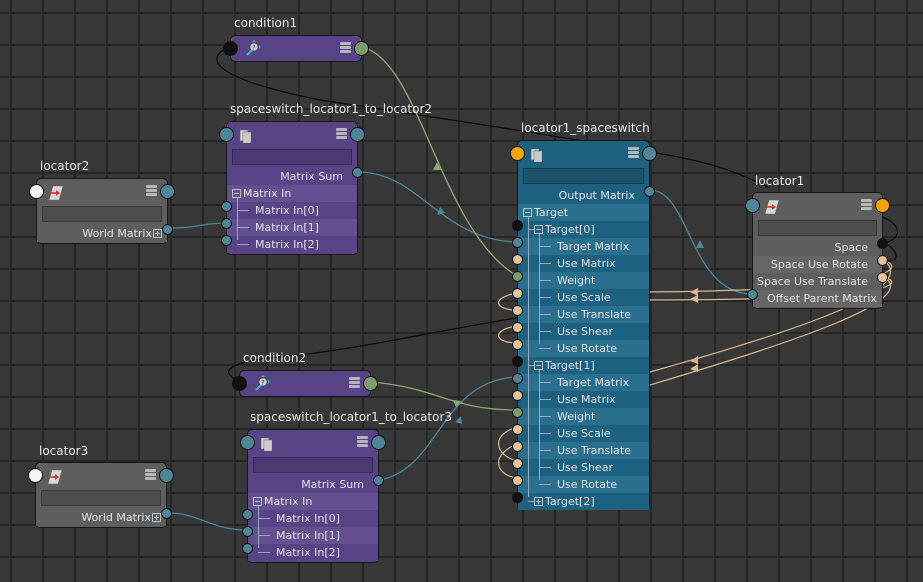 Image resolution: width=923 pixels, height=582 pixels. I want to click on locator2-output-label: World Matrix, so click(117, 233).